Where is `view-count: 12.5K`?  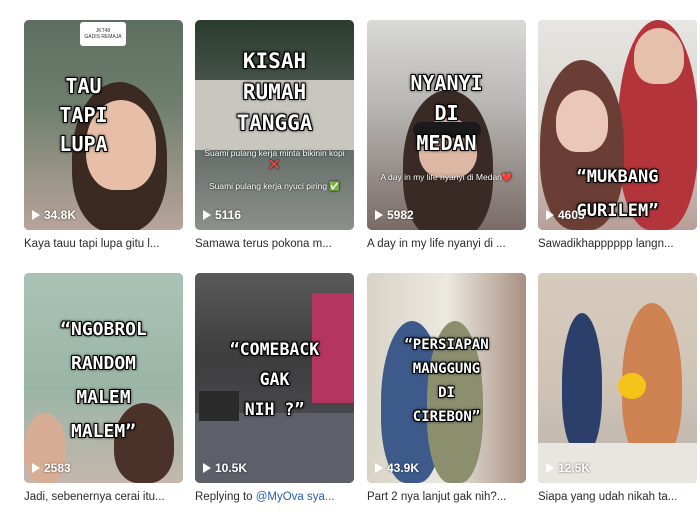
view-count: 12.5K is located at coordinates (568, 468).